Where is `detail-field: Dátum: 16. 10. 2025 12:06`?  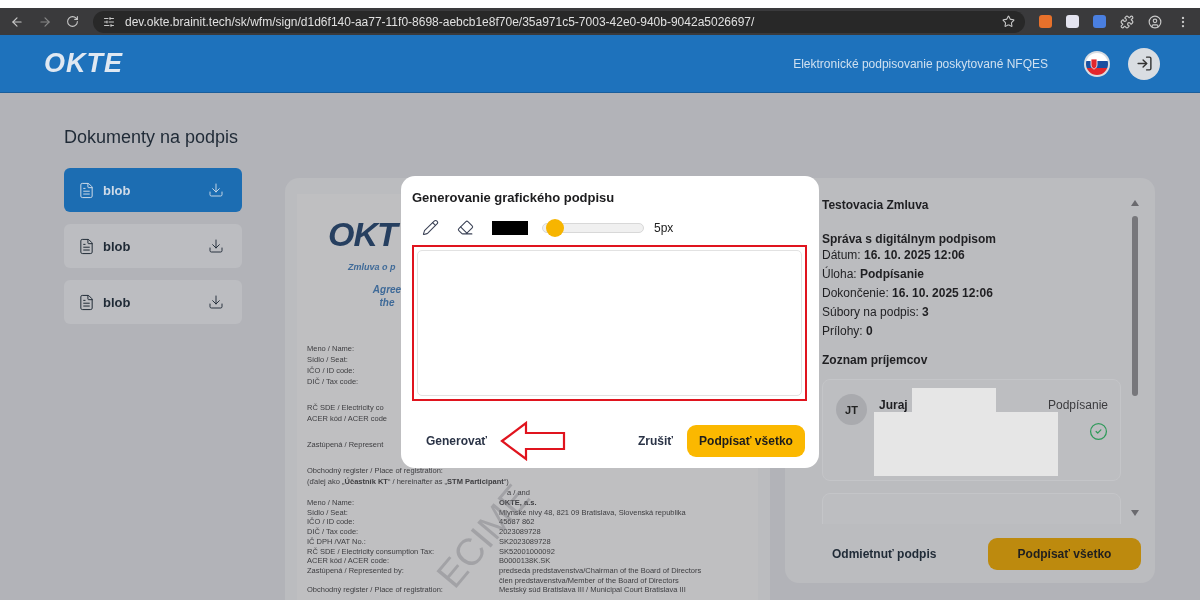 detail-field: Dátum: 16. 10. 2025 12:06 is located at coordinates (971, 255).